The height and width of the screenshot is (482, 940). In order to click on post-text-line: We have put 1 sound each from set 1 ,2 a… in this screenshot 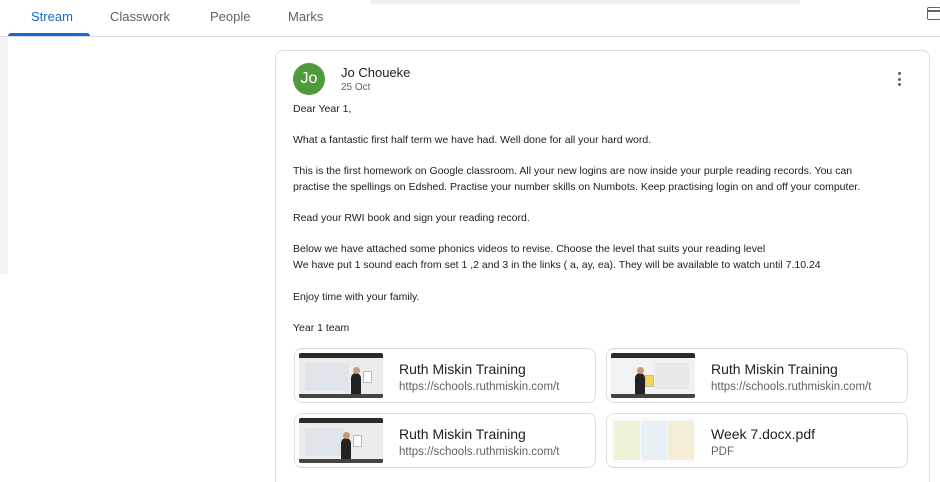, I will do `click(557, 265)`.